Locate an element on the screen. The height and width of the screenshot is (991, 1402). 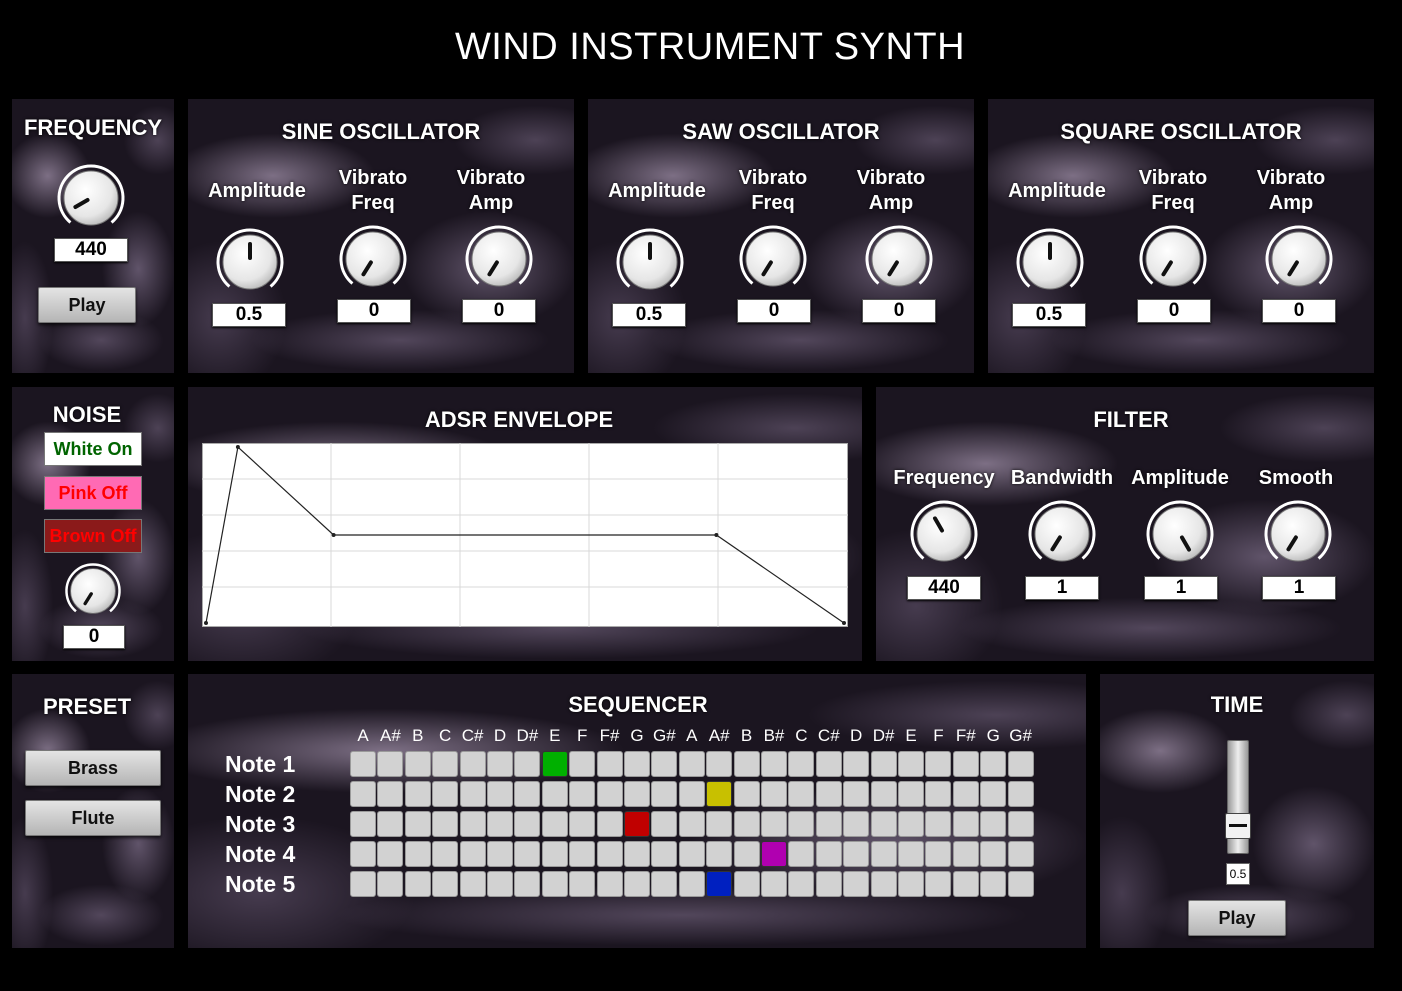
sine-vibrato-freq-knob is located at coordinates (373, 259).